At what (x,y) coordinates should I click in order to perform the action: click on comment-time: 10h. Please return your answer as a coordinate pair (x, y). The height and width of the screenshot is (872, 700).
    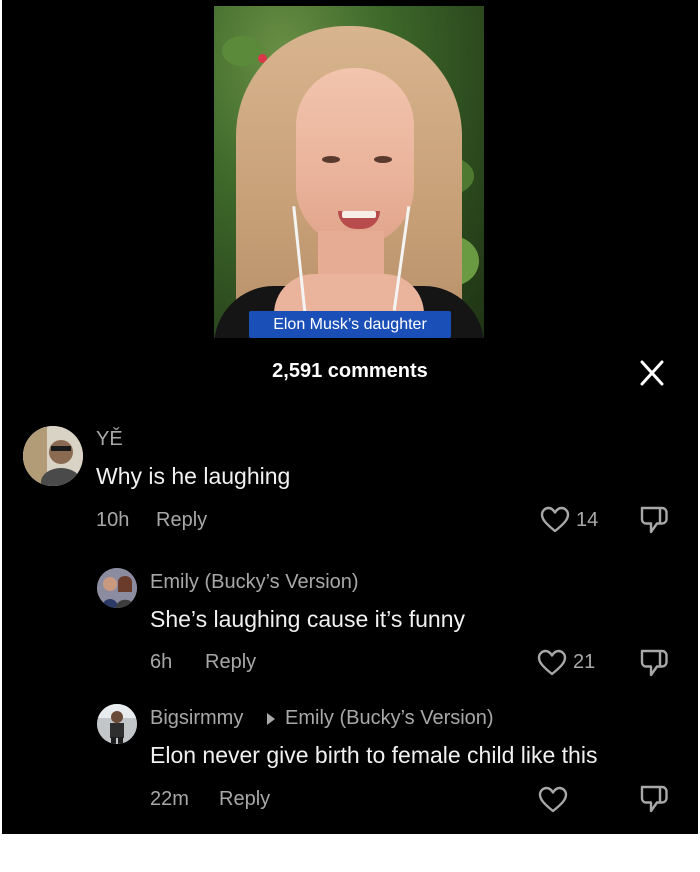
    Looking at the image, I should click on (113, 520).